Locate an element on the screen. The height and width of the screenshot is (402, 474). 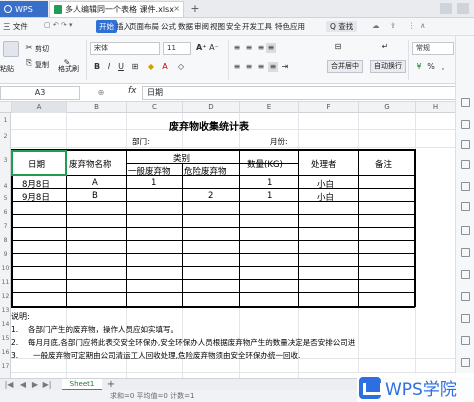
row-header: 11 is located at coordinates (5, 282).